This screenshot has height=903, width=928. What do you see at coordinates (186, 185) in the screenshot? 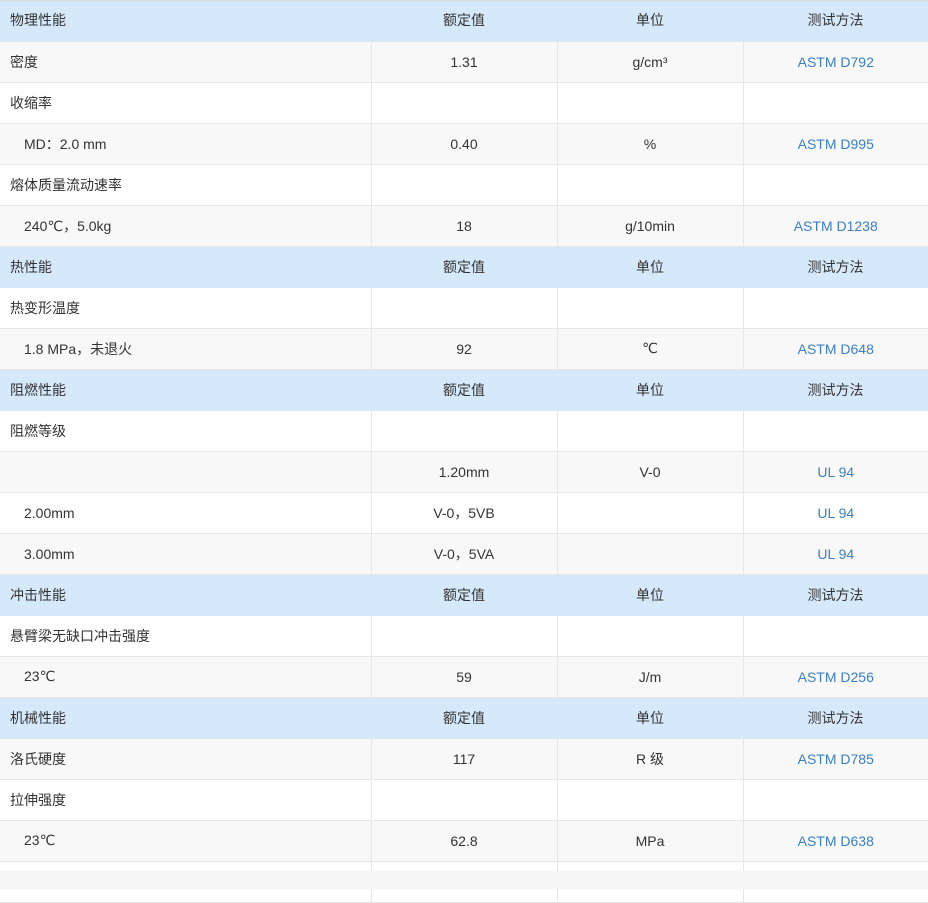
I see `property-name: 熔体质量流动速率` at bounding box center [186, 185].